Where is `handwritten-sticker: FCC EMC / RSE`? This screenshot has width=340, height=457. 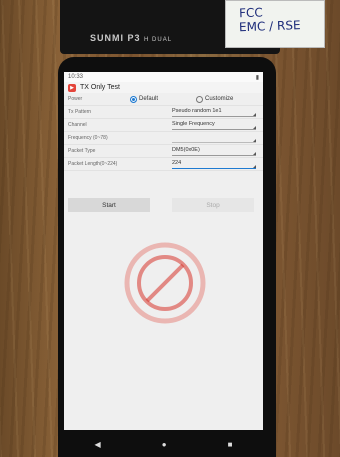
handwritten-sticker: FCC EMC / RSE is located at coordinates (275, 24).